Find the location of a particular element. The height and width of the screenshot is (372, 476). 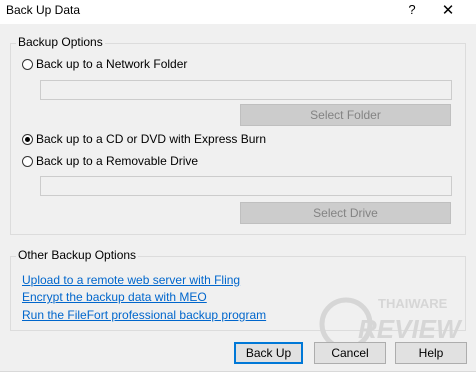

meo-link: Encrypt the backup data with MEO is located at coordinates (114, 297).